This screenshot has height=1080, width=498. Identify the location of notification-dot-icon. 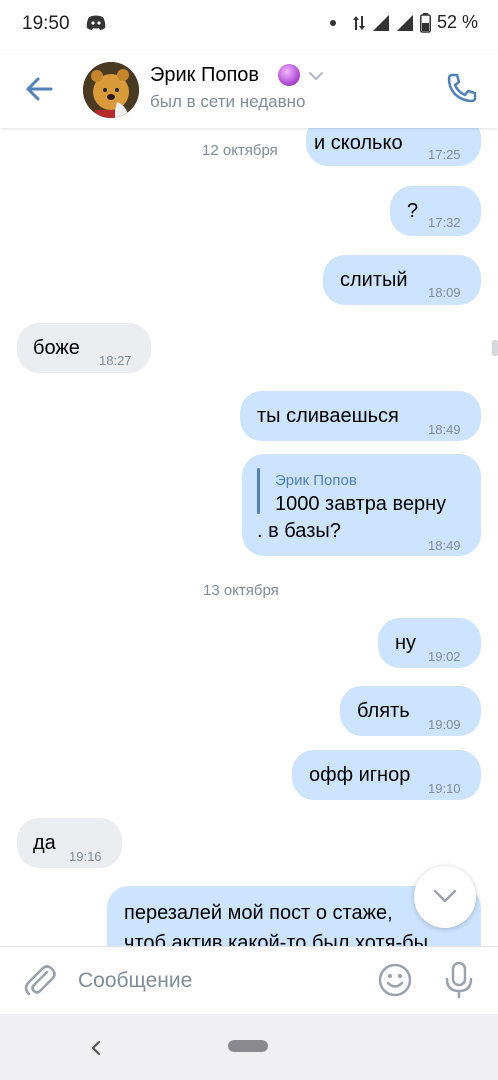
(332, 22).